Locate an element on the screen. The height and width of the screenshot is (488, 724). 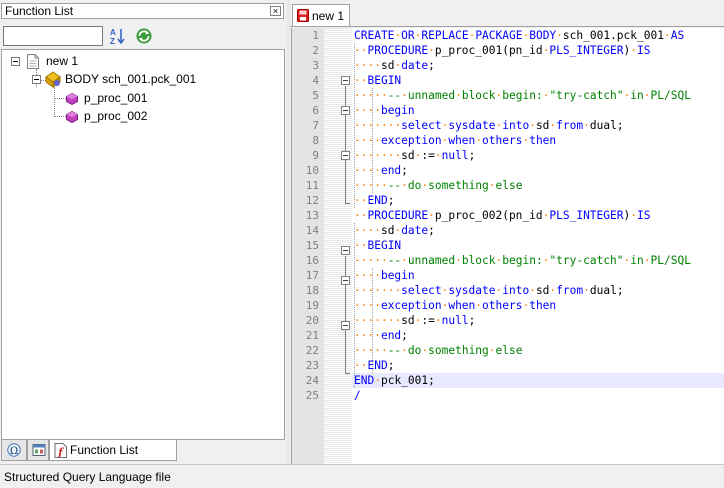
close-icon: × is located at coordinates (275, 11).